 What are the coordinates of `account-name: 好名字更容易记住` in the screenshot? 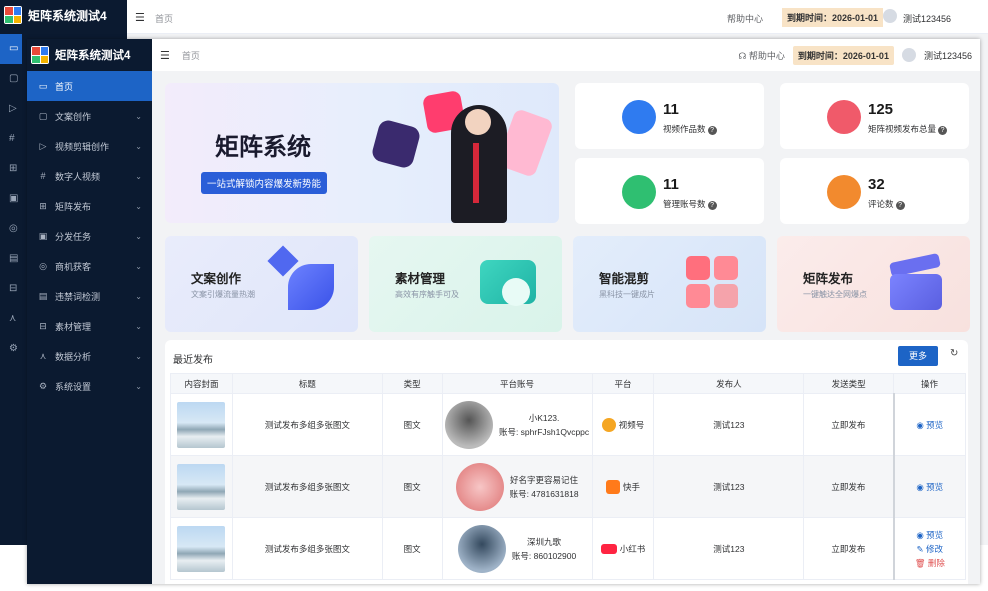 It's located at (544, 479).